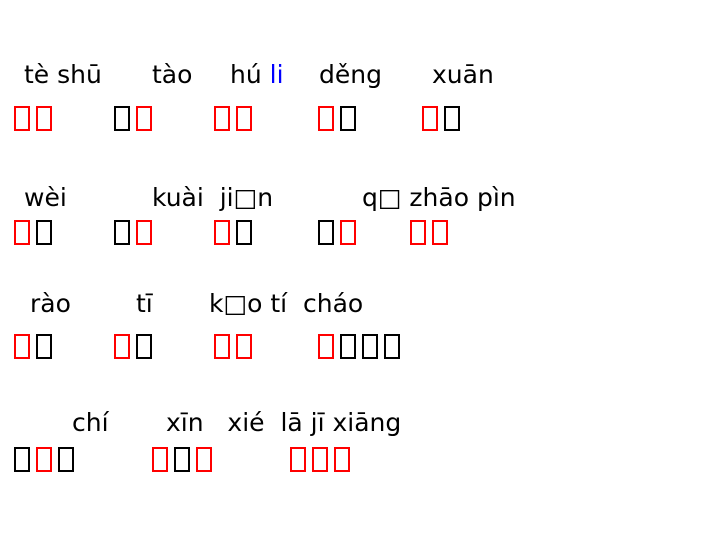 The width and height of the screenshot is (720, 540). Describe the element at coordinates (172, 74) in the screenshot. I see `pinyin-tao: tào` at that location.